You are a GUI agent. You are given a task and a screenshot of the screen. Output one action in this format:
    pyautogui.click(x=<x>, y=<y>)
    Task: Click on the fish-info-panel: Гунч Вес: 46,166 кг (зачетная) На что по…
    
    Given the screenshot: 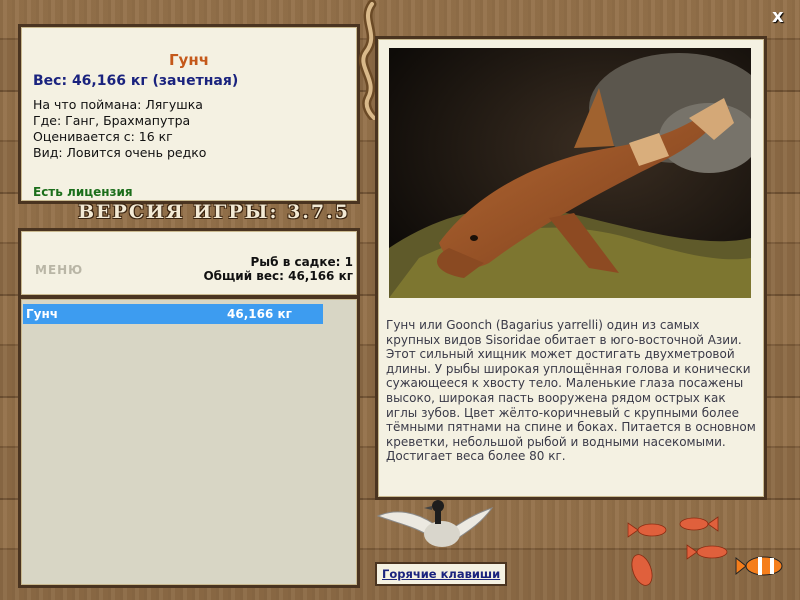 What is the action you would take?
    pyautogui.click(x=189, y=114)
    